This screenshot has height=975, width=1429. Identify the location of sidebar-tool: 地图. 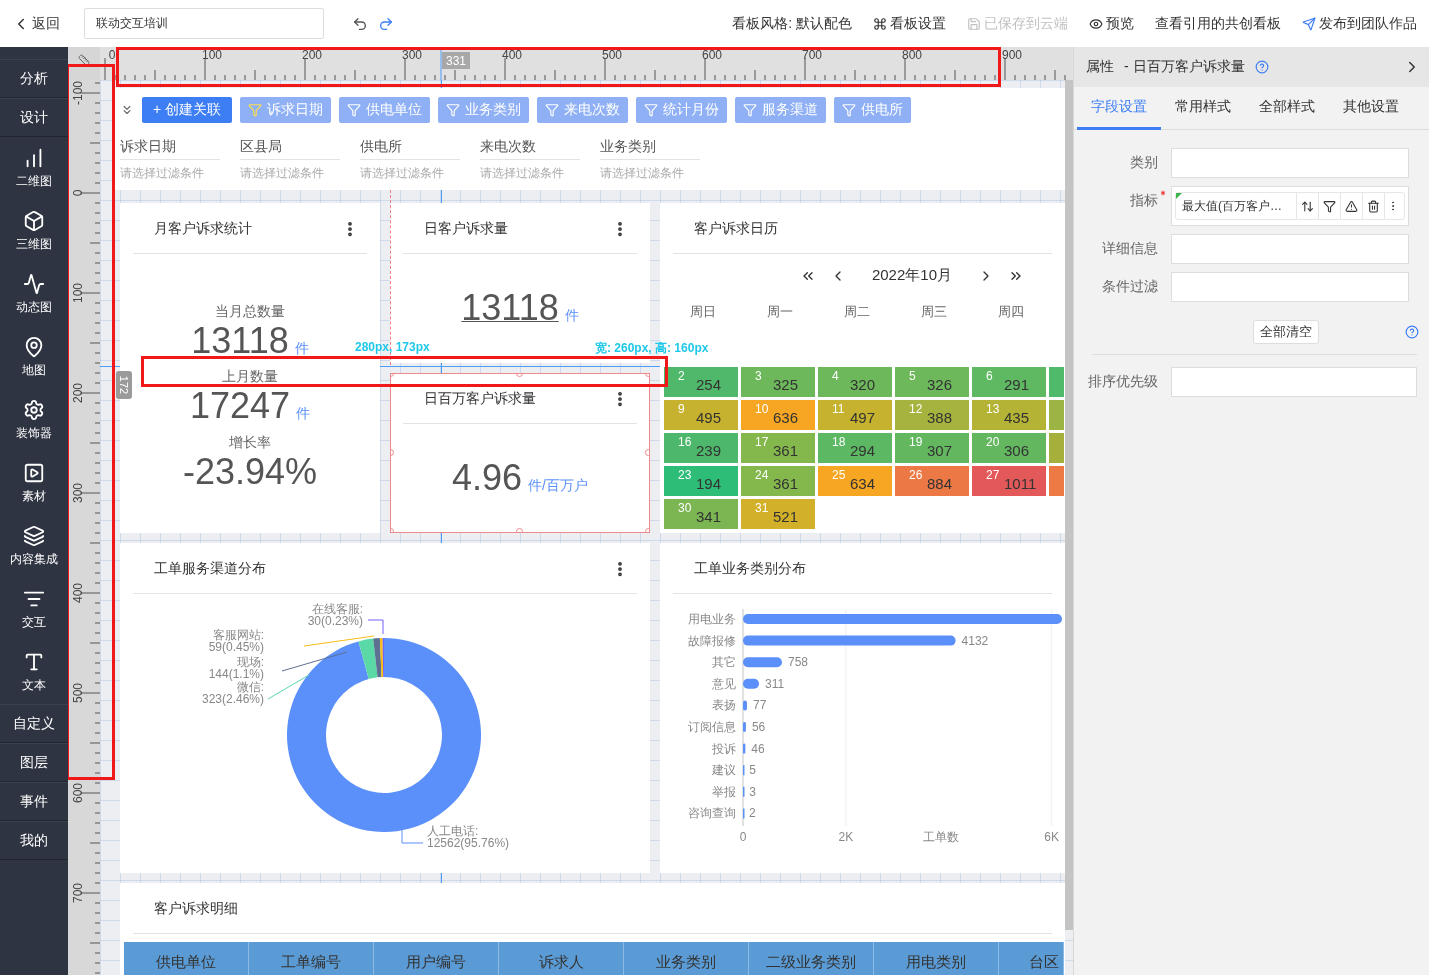
(34, 357).